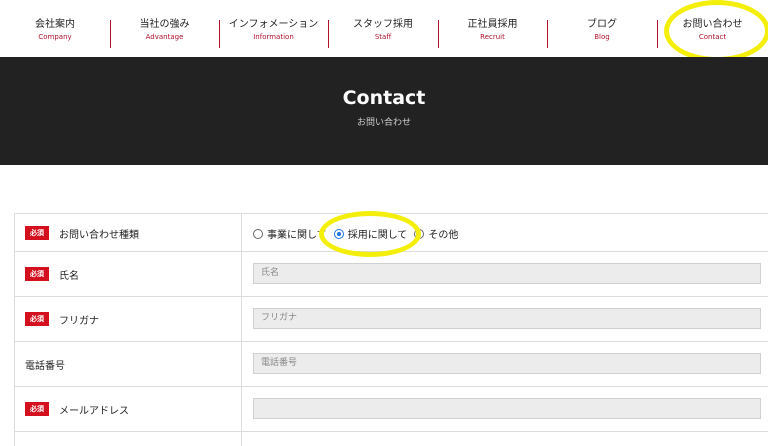 Image resolution: width=768 pixels, height=446 pixels. I want to click on inquiry-type-label: お問い合わせ種類, so click(99, 235).